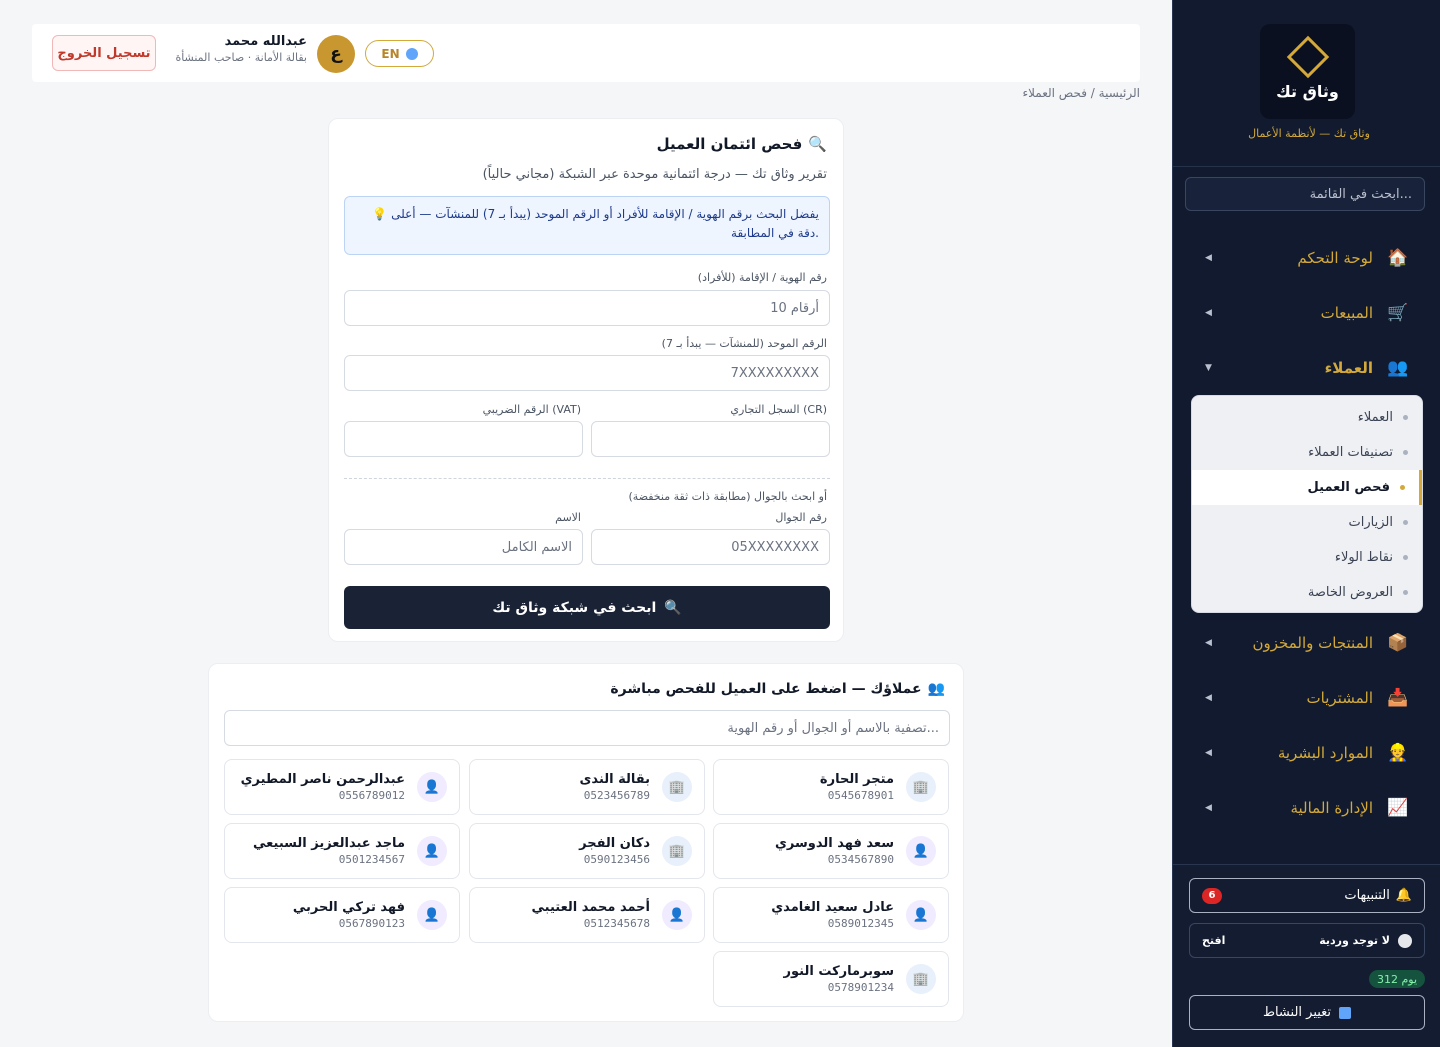  What do you see at coordinates (1307, 592) in the screenshot?
I see `submenu-item-5: العروض الخاصة` at bounding box center [1307, 592].